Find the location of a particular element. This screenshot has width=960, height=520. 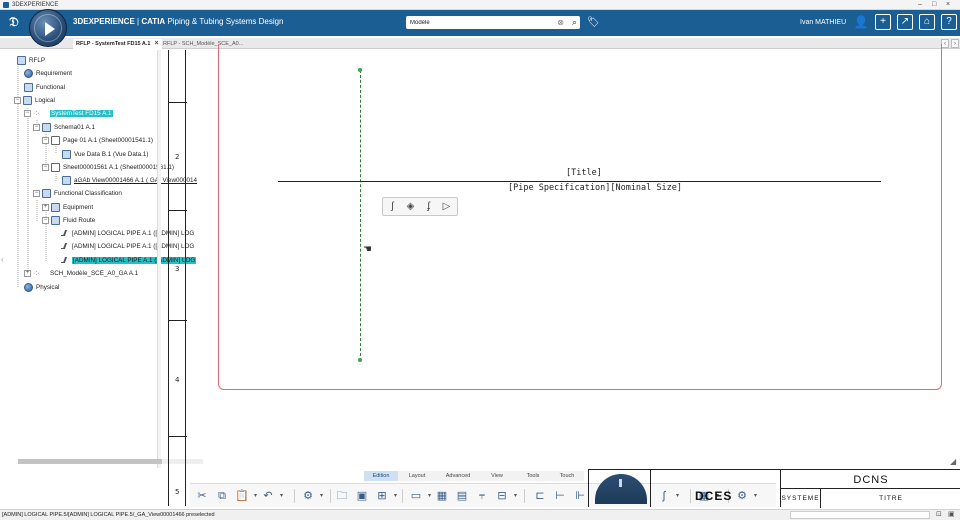

tab-edition: Edition is located at coordinates (381, 476).